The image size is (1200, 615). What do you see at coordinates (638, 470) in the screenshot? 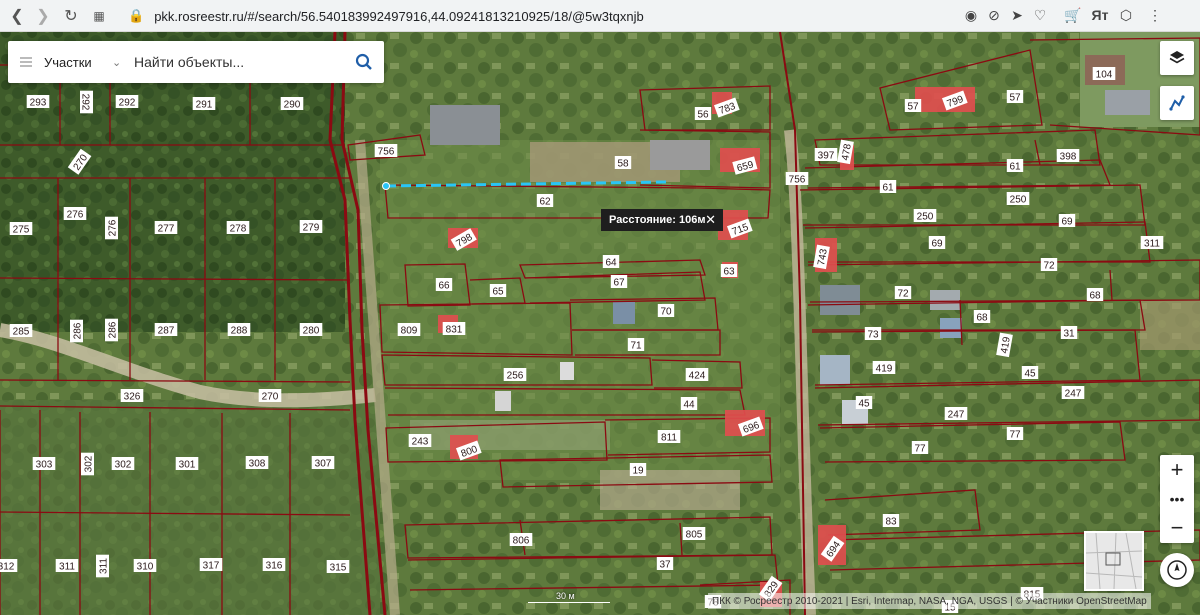
I see `parcel-label-19: 19` at bounding box center [638, 470].